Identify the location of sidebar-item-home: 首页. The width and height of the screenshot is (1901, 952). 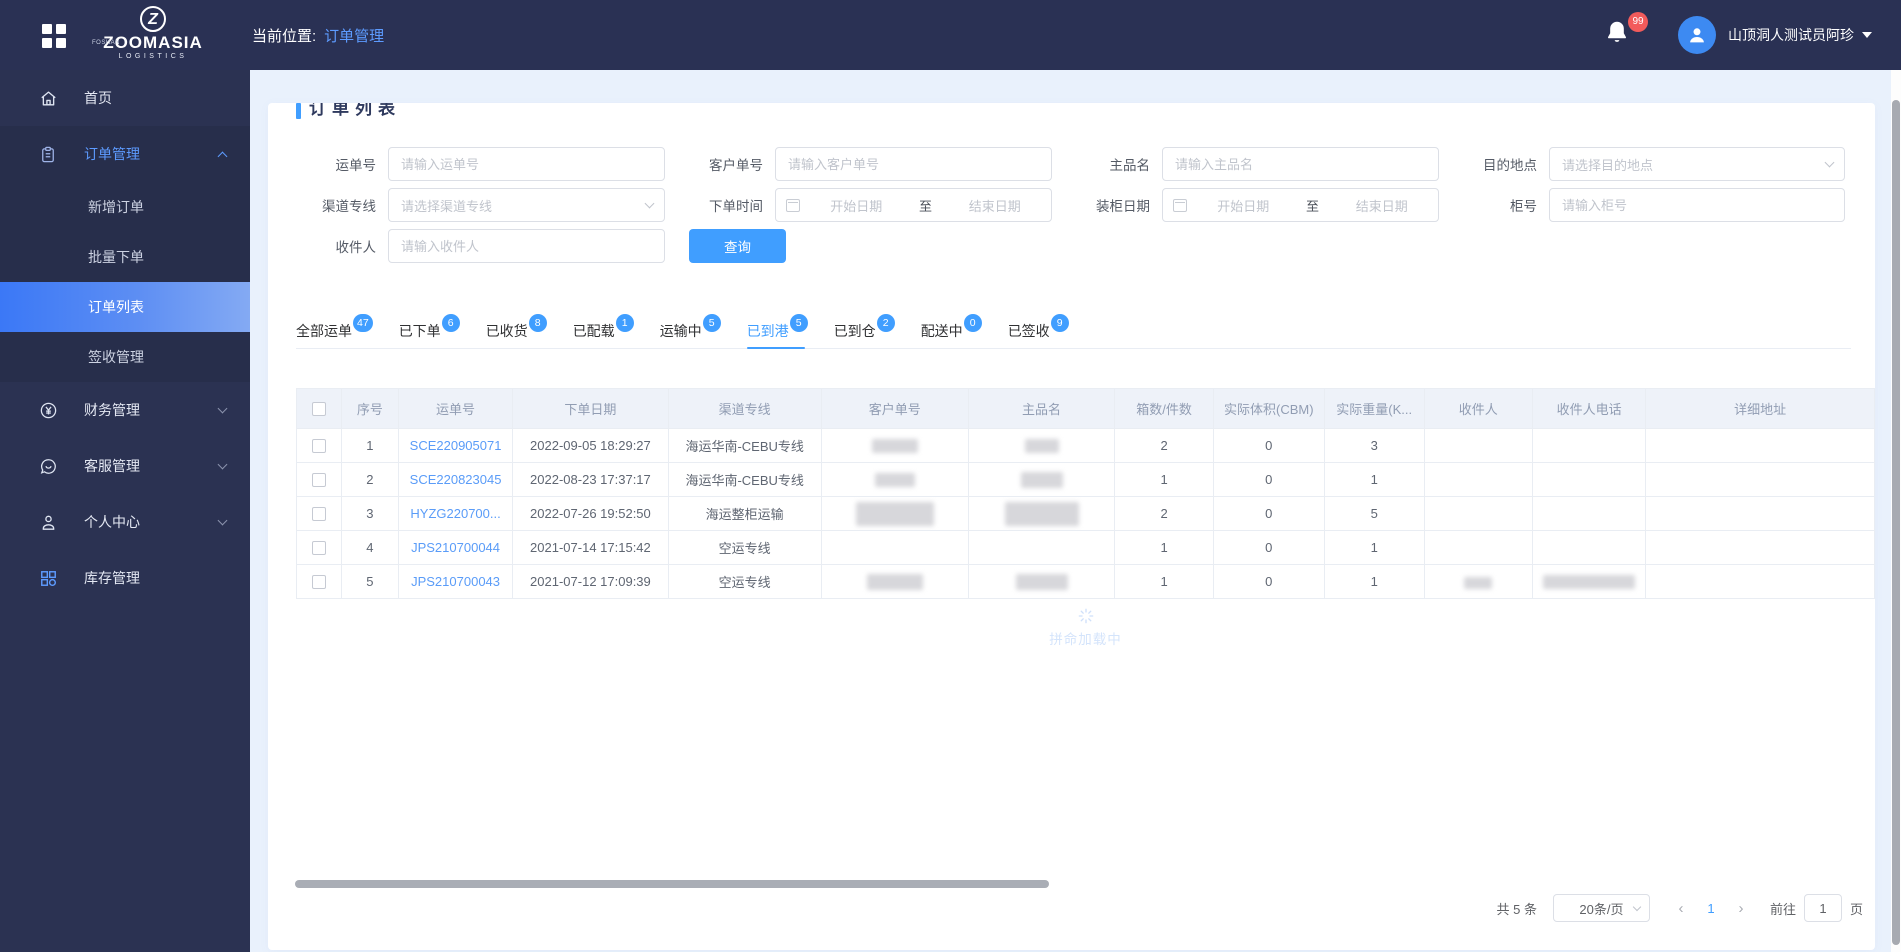
(125, 98).